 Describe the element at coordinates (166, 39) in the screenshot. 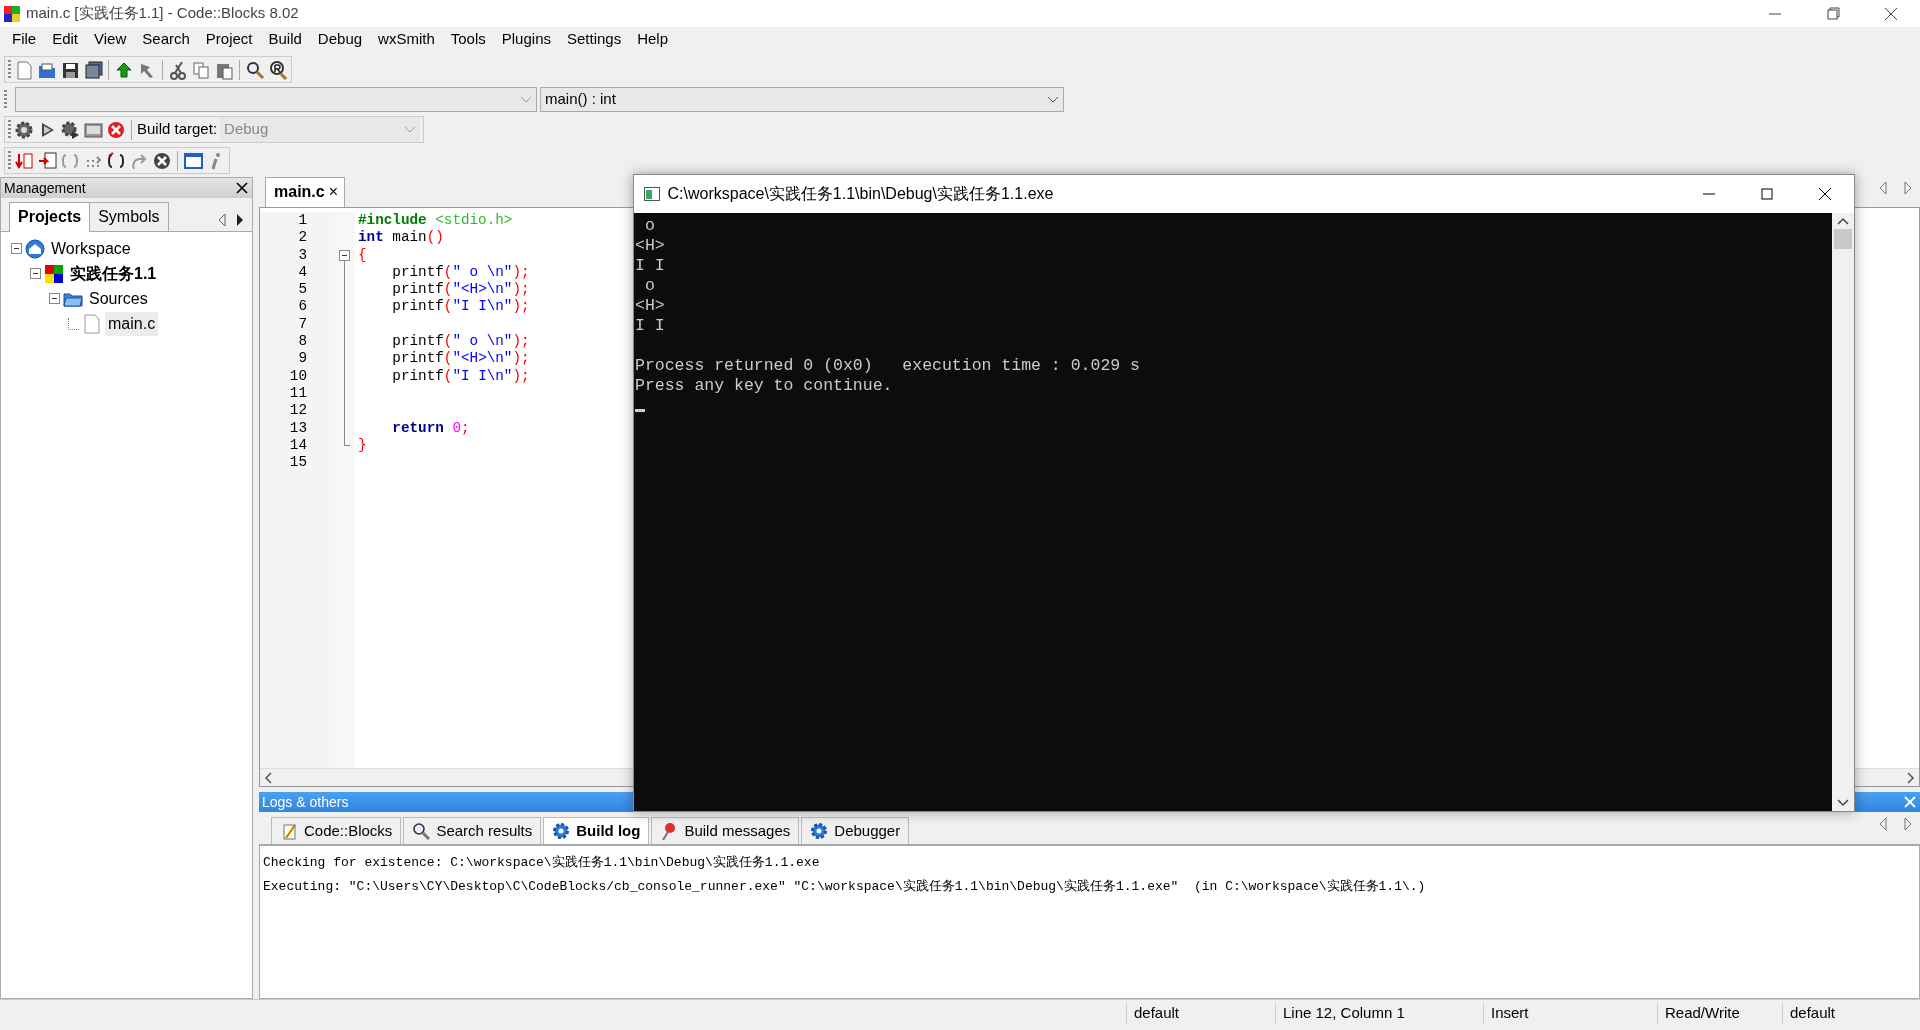

I see `menu-item: Search` at that location.